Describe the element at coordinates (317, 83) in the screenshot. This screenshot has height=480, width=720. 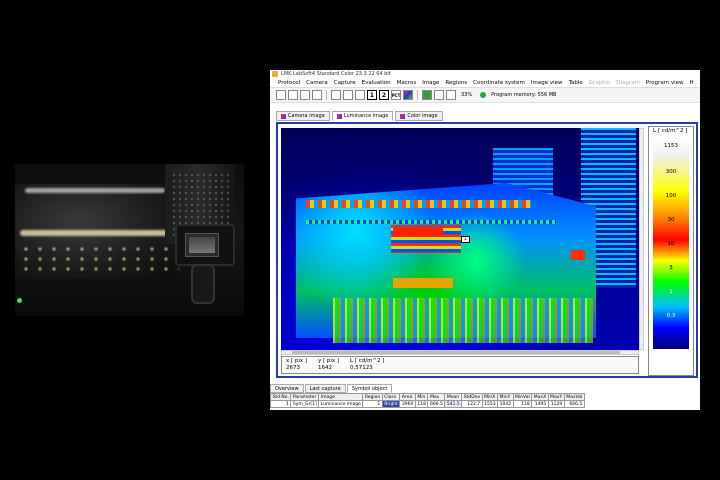
I see `menu-camera: Camera` at that location.